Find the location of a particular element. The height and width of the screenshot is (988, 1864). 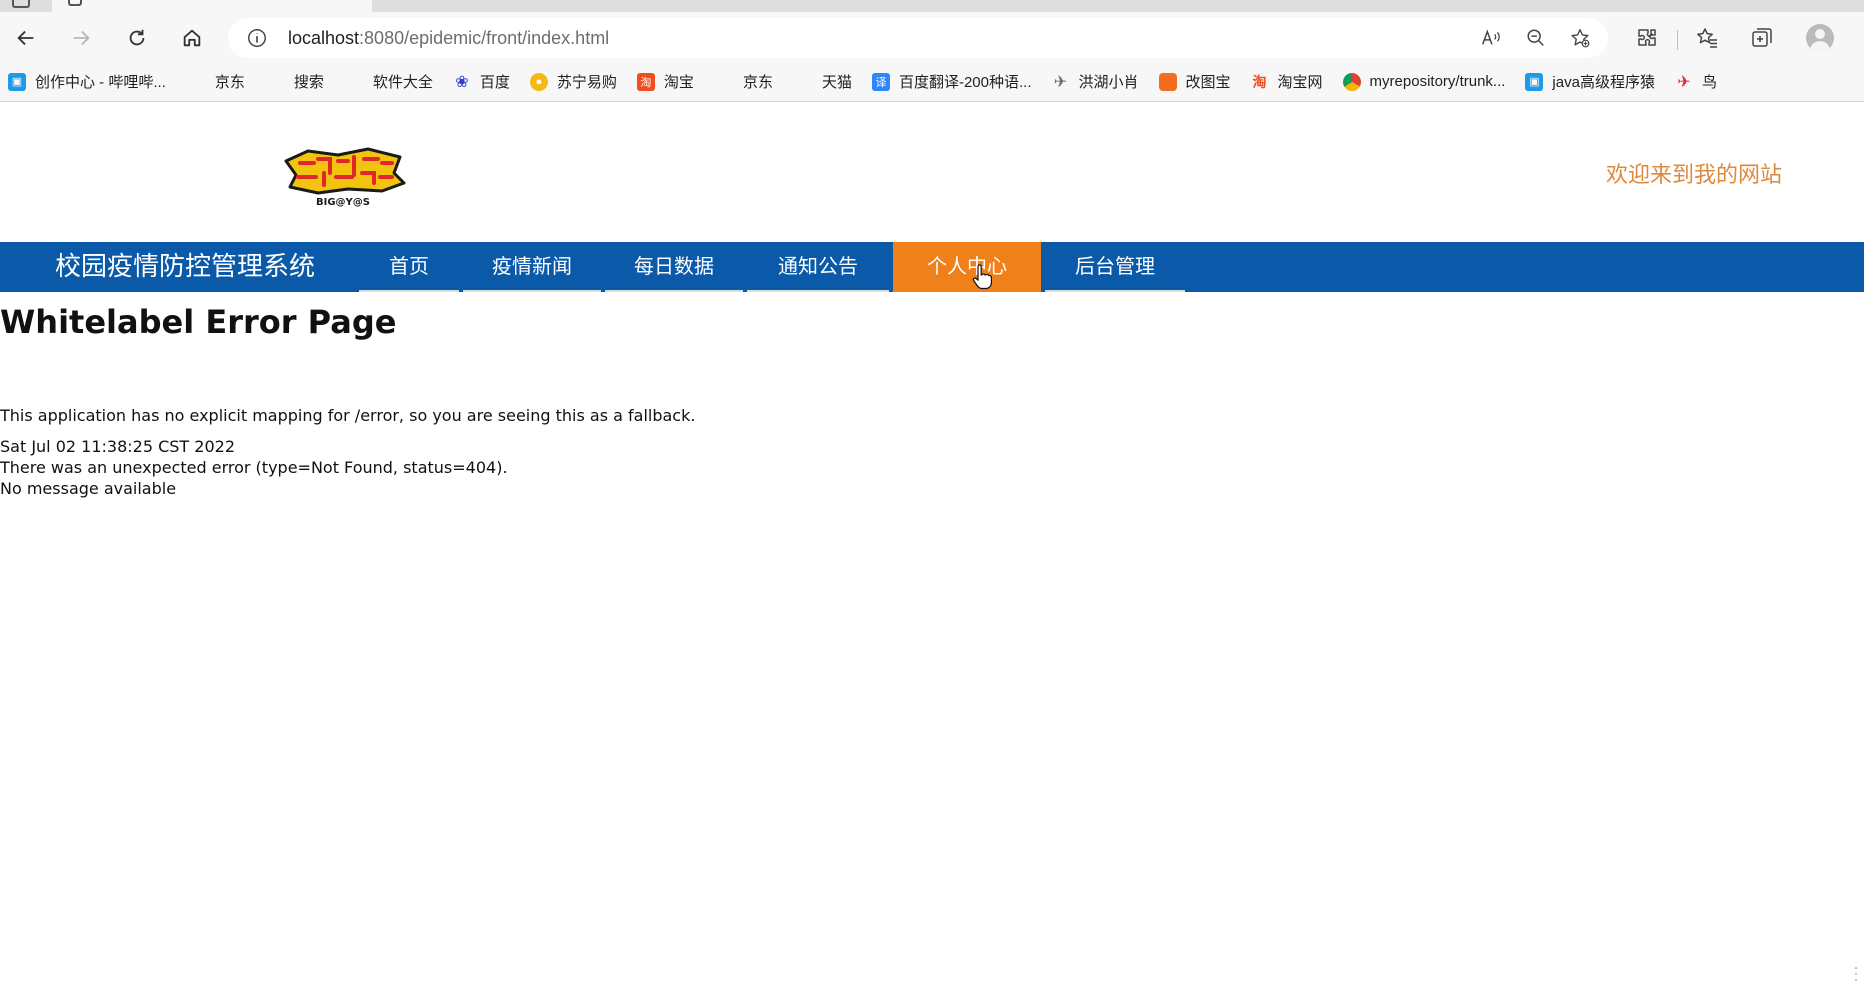

tab-favicon is located at coordinates (75, 3).